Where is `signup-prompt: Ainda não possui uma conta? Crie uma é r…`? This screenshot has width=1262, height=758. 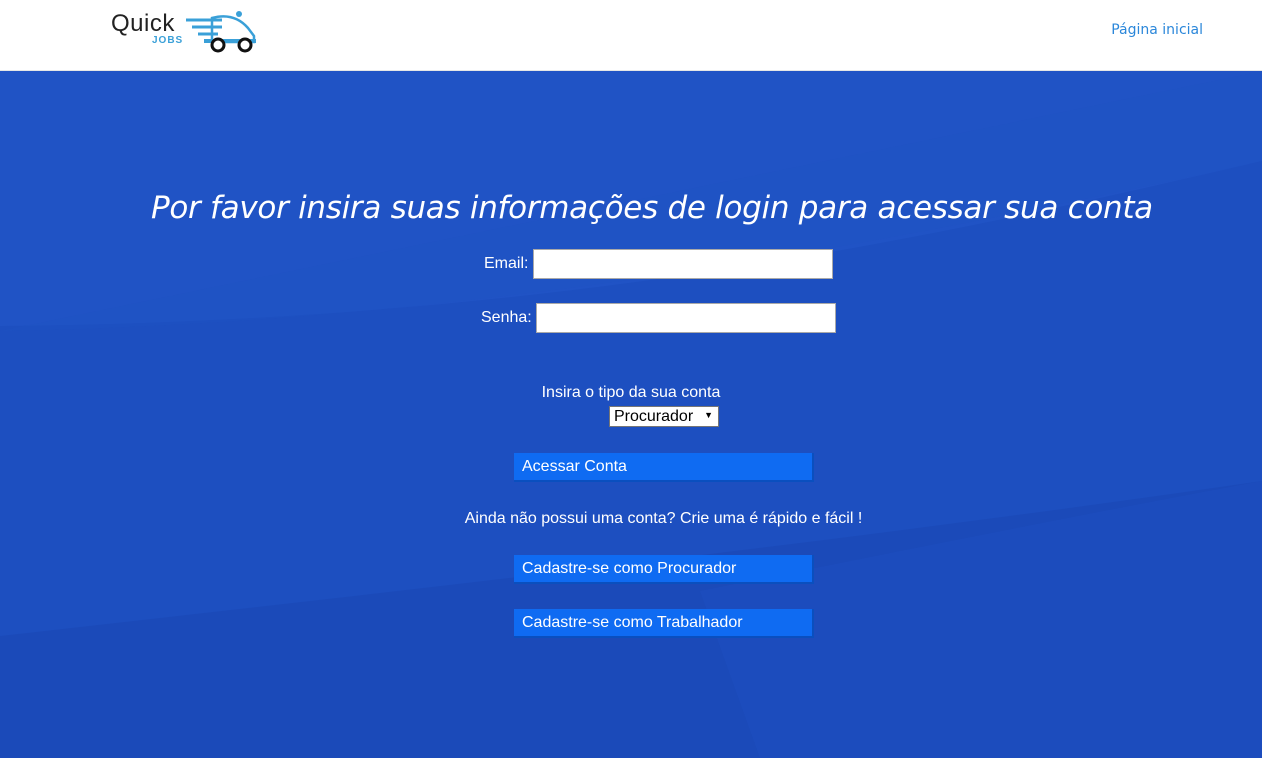
signup-prompt: Ainda não possui uma conta? Crie uma é r… is located at coordinates (663, 518).